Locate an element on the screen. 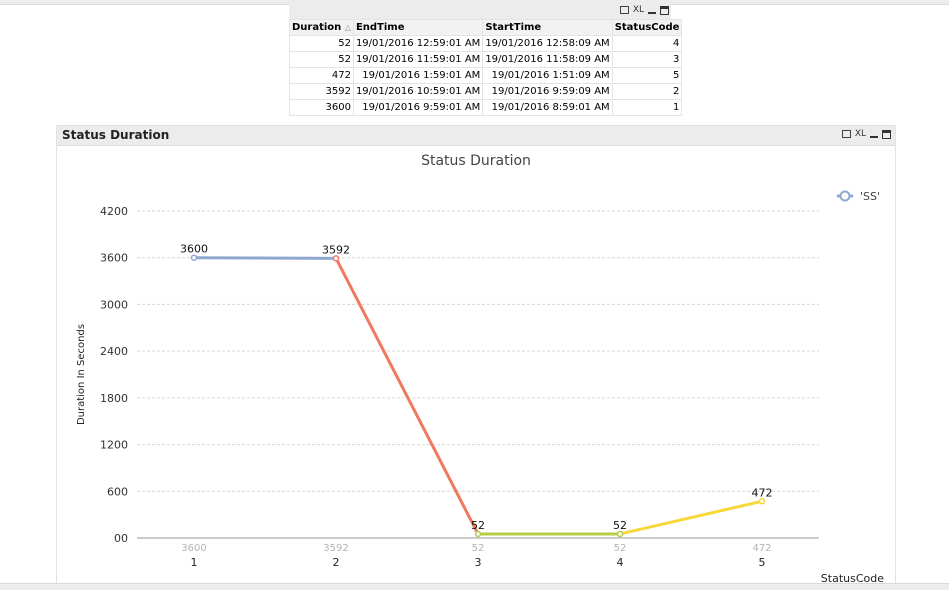 This screenshot has height=590, width=949. table-cell: 2 is located at coordinates (647, 91).